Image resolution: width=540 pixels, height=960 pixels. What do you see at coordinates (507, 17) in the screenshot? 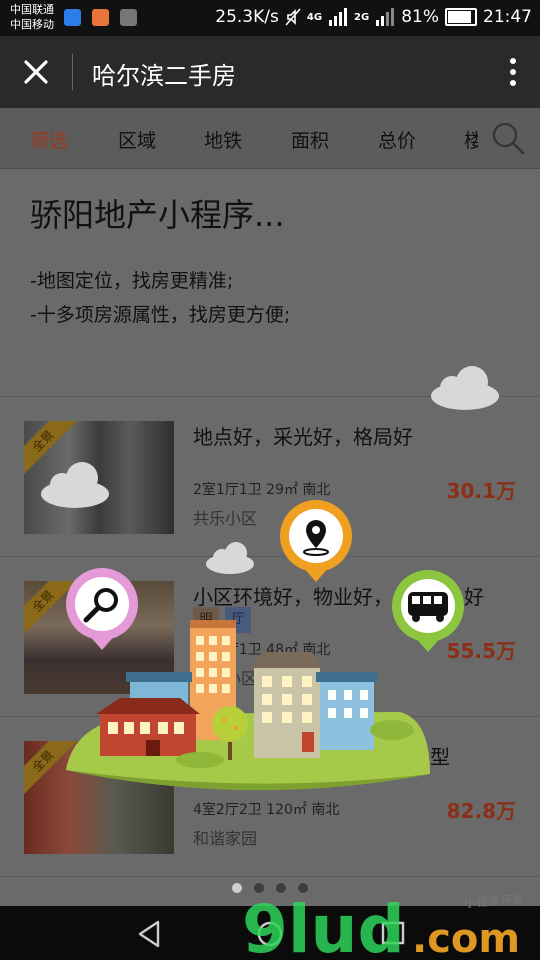
I see `clock: 21:47` at bounding box center [507, 17].